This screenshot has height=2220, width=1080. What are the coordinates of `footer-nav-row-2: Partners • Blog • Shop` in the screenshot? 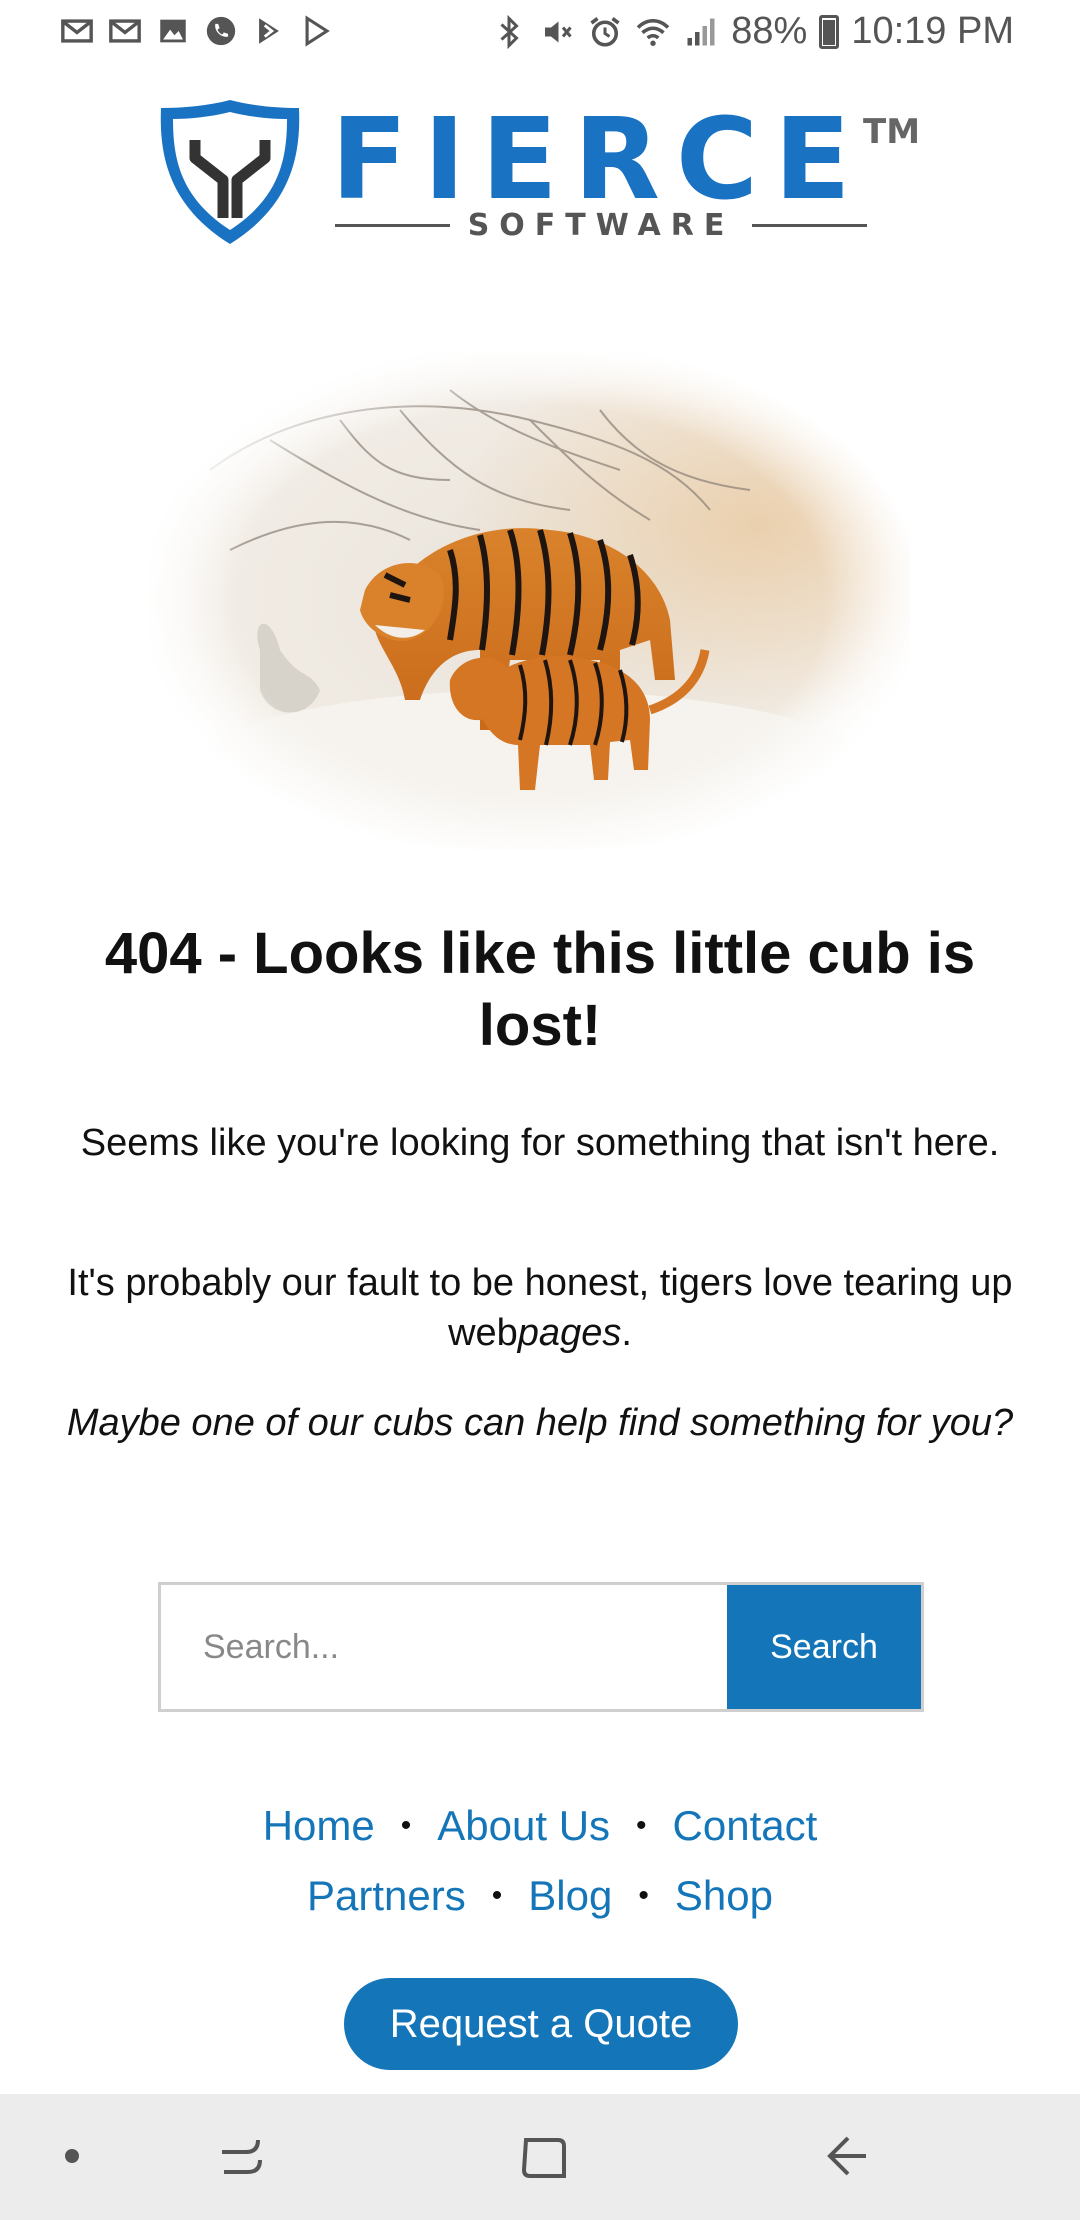 It's located at (540, 1896).